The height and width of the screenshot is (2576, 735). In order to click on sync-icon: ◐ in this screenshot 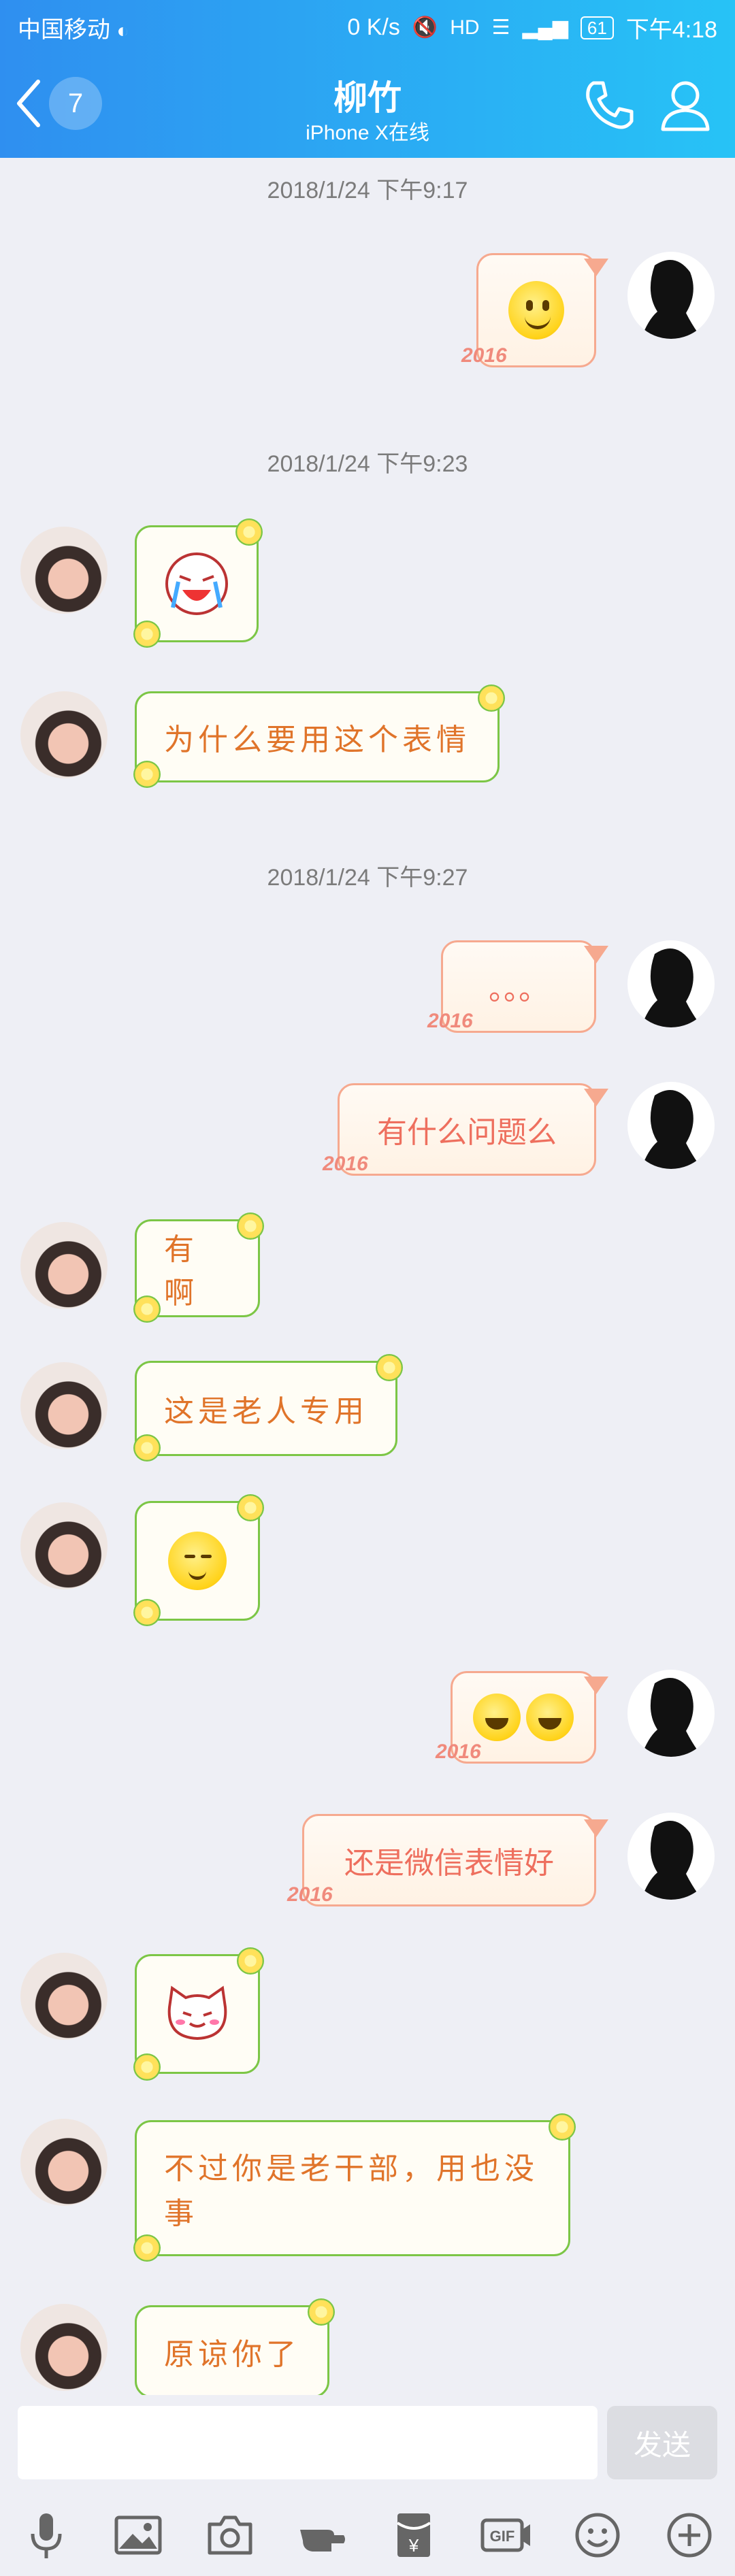, I will do `click(122, 31)`.